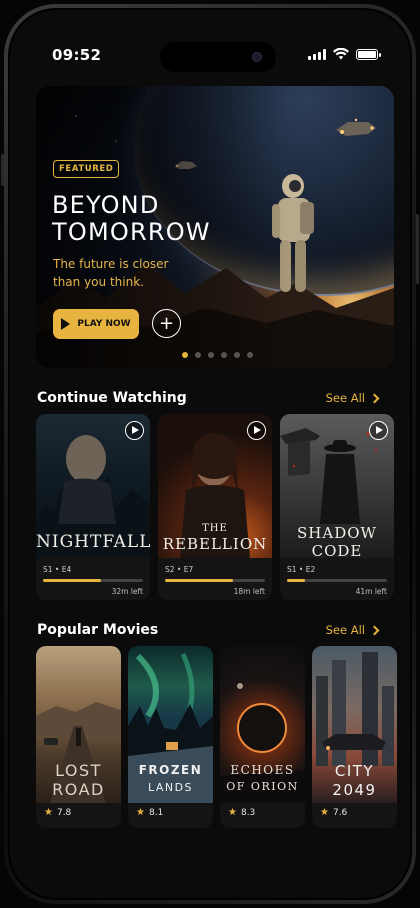 The height and width of the screenshot is (908, 420). What do you see at coordinates (337, 507) in the screenshot?
I see `continue-card-shadow-code: SHADOW CODE S1 • E2 41m left` at bounding box center [337, 507].